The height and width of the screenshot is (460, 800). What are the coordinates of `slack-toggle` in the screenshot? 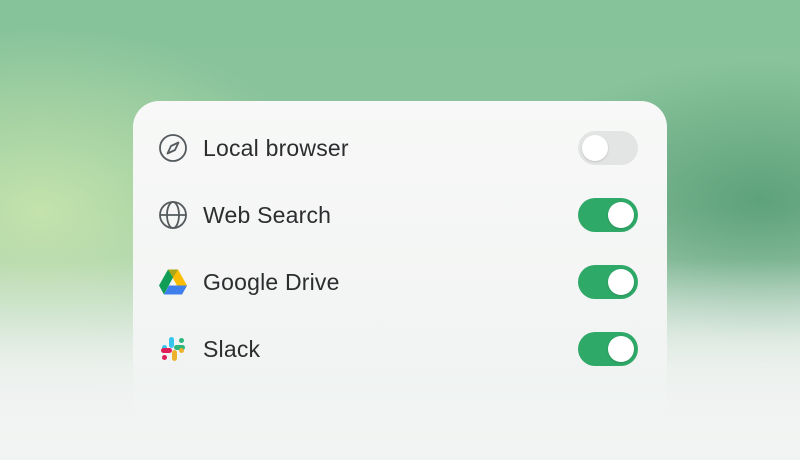 It's located at (608, 349).